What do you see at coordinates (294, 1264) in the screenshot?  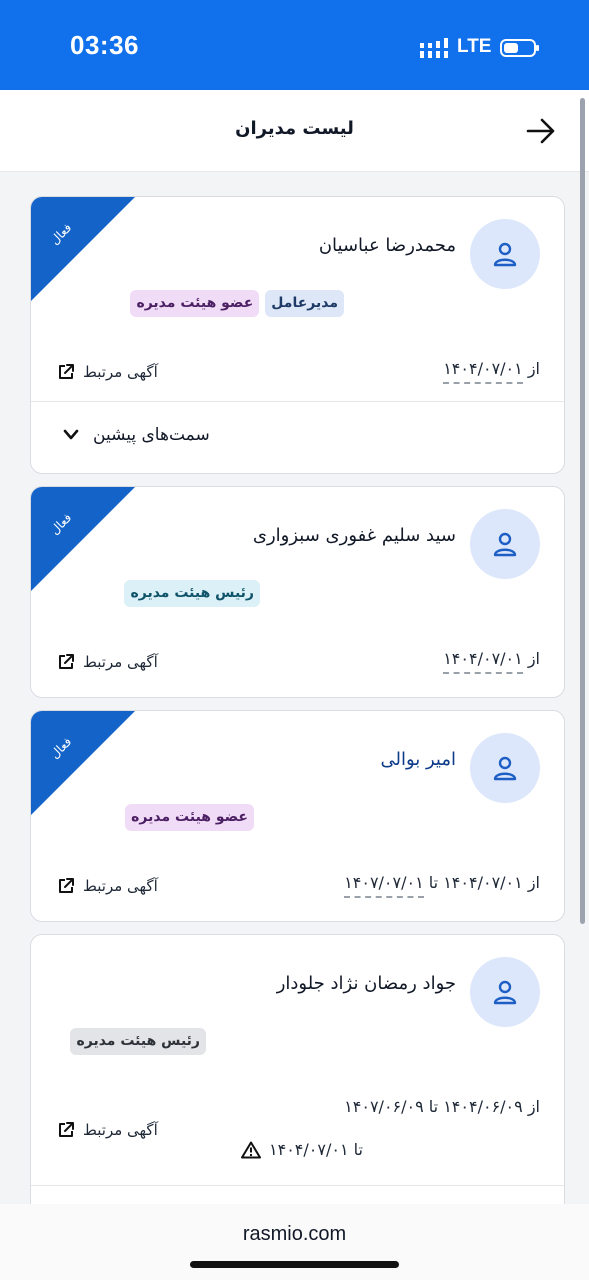 I see `home-indicator` at bounding box center [294, 1264].